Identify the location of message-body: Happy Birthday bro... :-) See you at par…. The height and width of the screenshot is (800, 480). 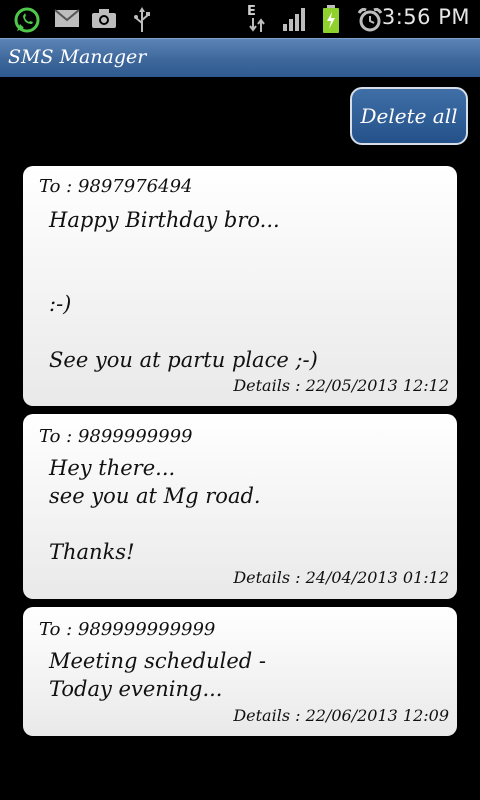
(183, 290).